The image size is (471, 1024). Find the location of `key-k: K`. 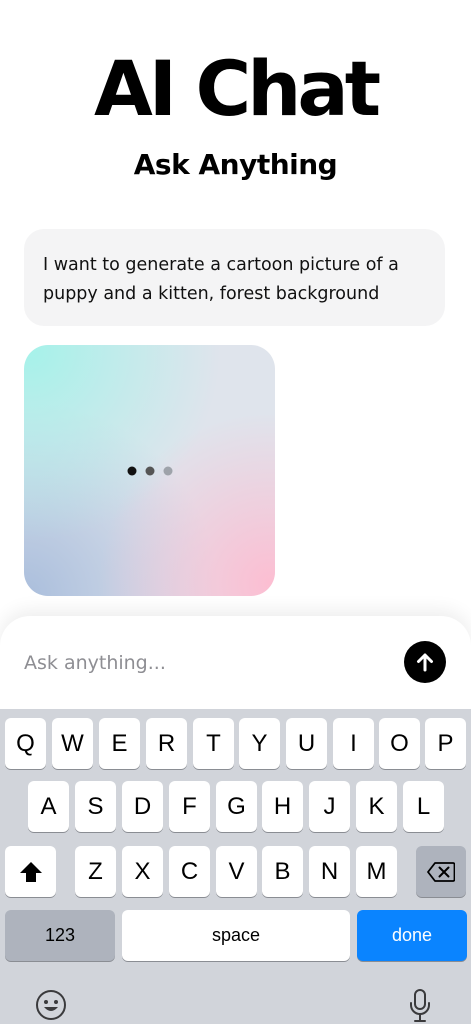

key-k: K is located at coordinates (376, 806).